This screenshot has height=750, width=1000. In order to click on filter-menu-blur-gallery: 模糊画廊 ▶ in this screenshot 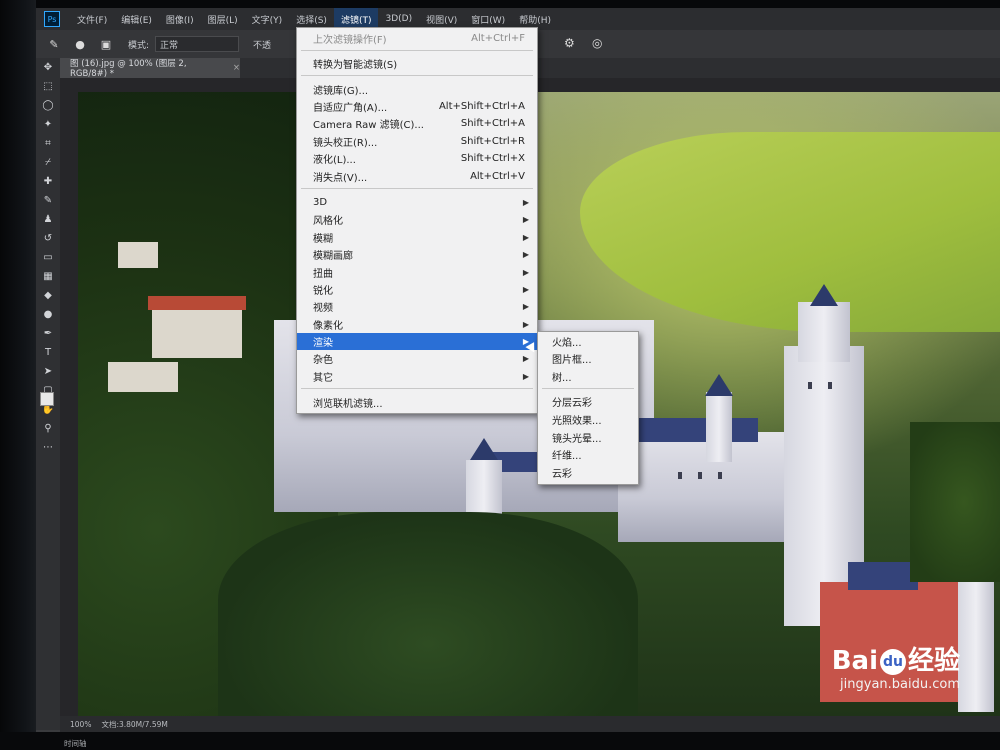, I will do `click(417, 254)`.